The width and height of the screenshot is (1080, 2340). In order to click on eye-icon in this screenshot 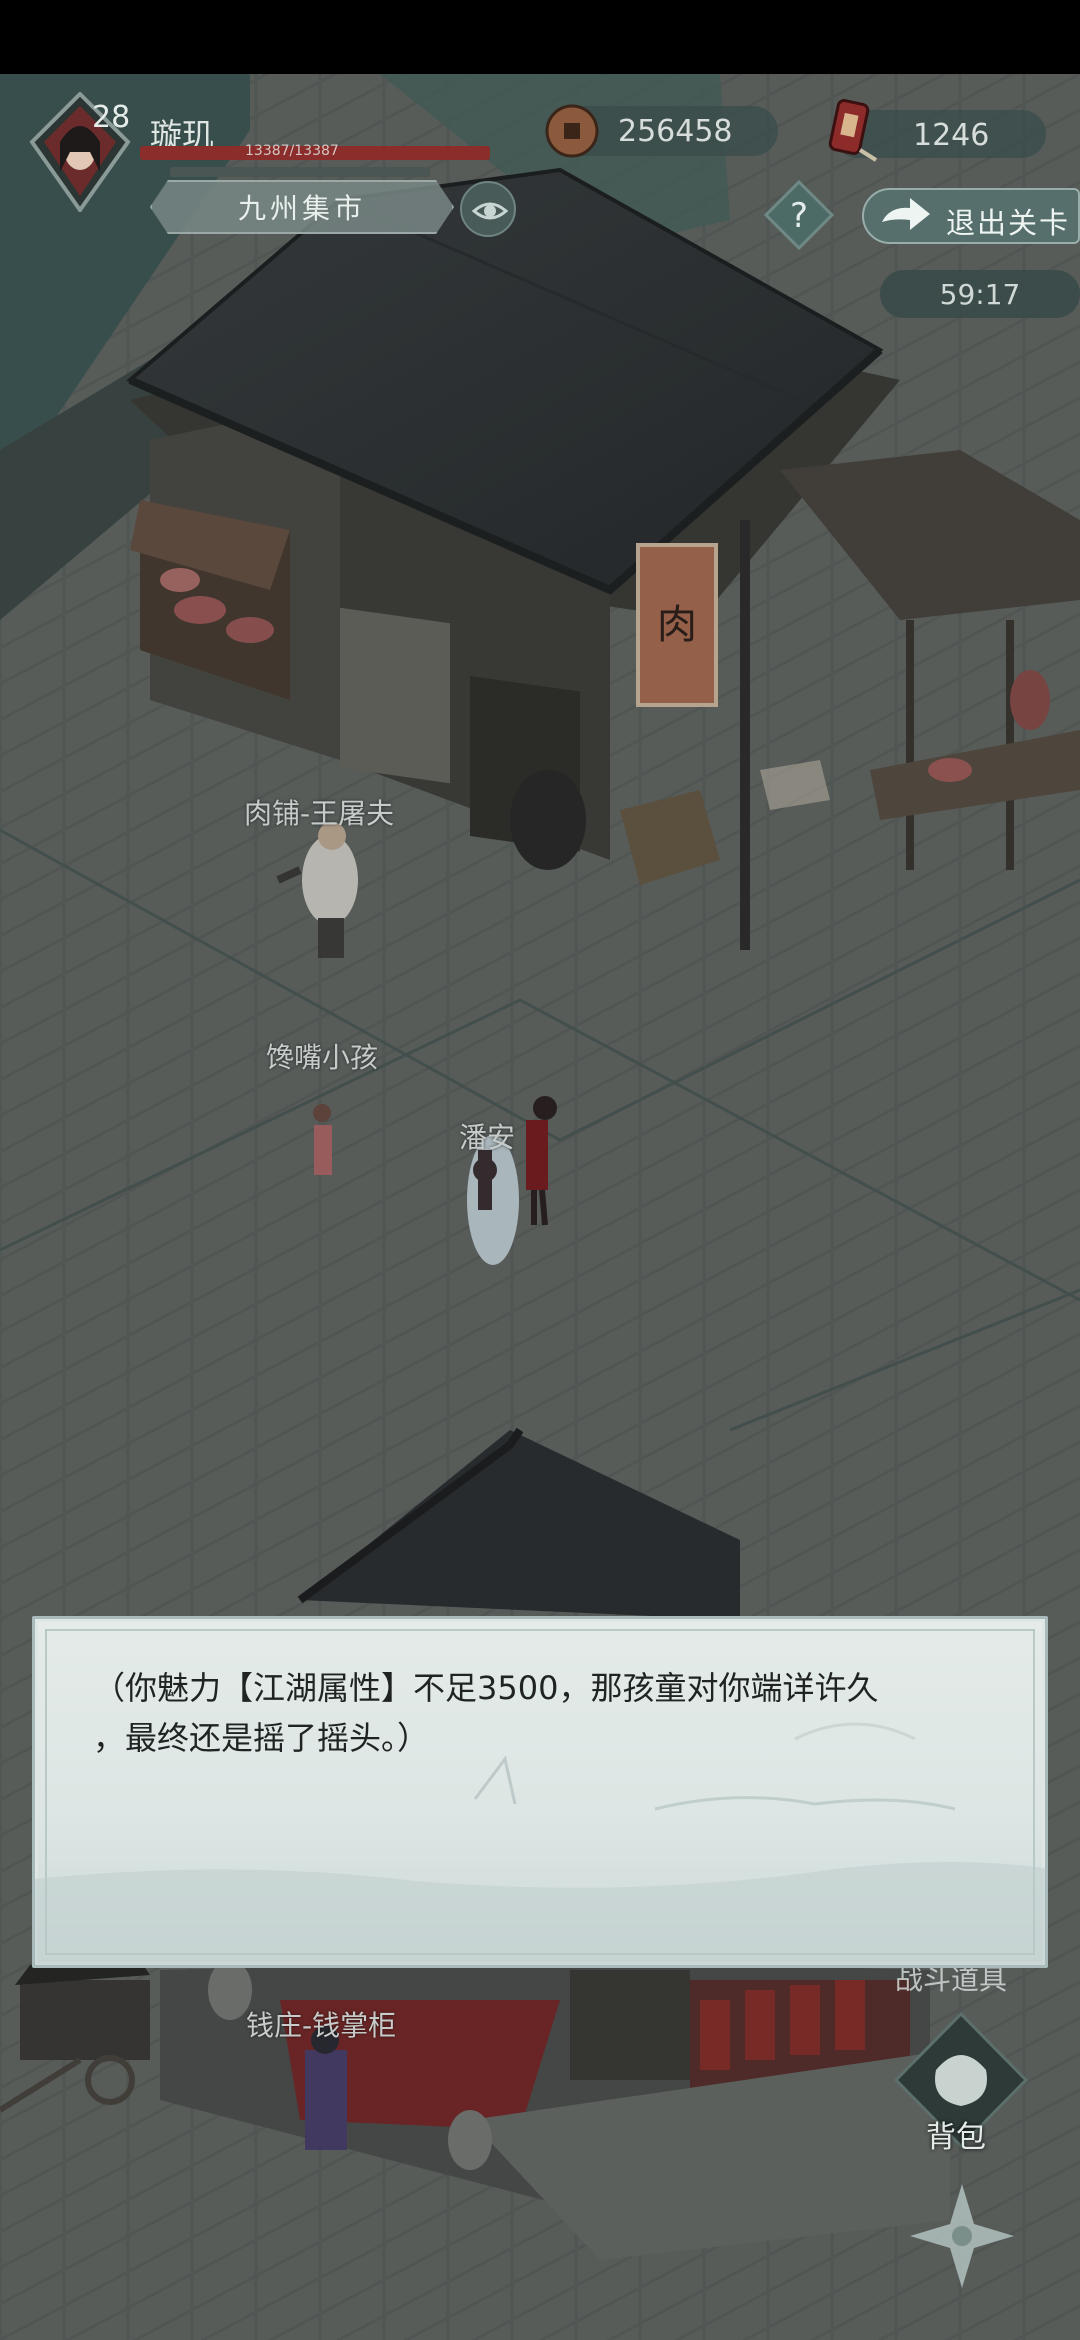, I will do `click(490, 211)`.